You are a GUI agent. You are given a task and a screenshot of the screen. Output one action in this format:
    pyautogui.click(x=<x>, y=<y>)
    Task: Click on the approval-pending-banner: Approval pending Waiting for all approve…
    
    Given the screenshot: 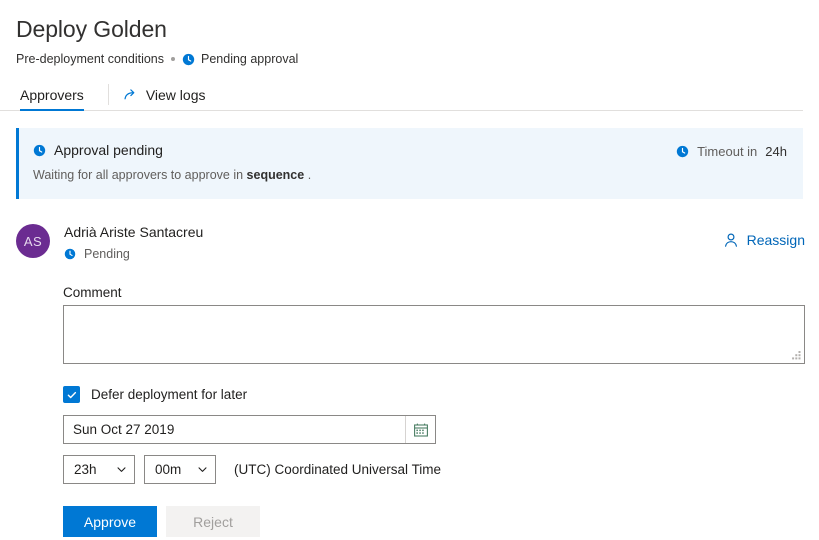 What is the action you would take?
    pyautogui.click(x=409, y=163)
    